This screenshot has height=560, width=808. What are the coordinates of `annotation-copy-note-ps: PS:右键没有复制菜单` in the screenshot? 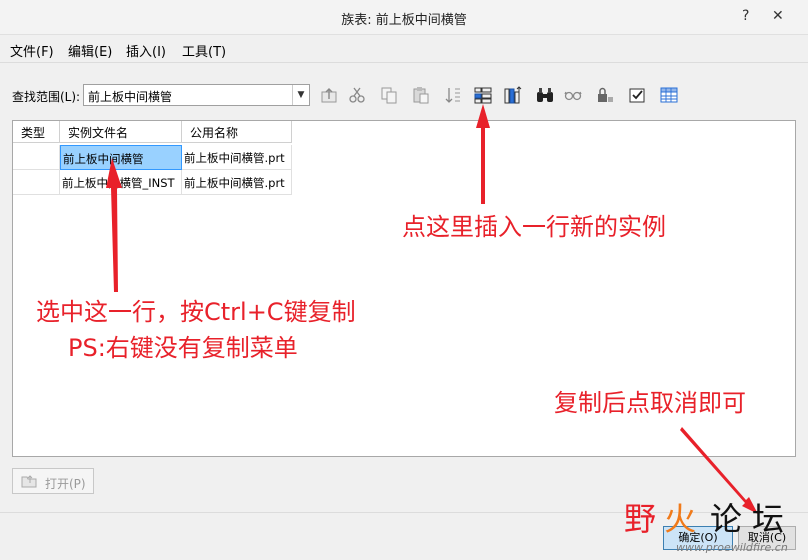 It's located at (183, 348).